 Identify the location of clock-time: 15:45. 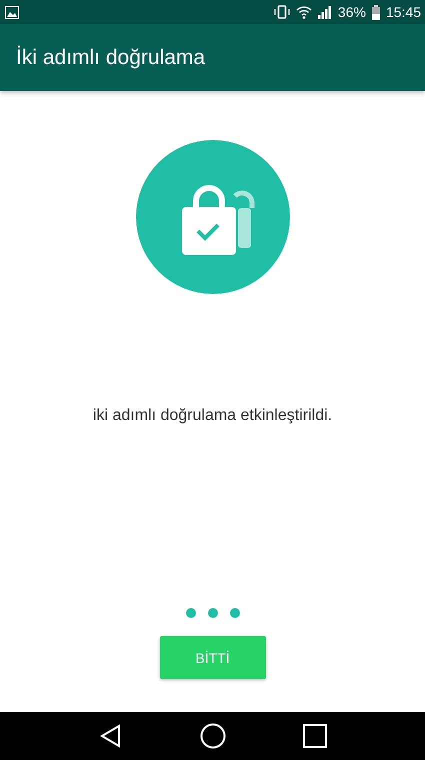
(403, 12).